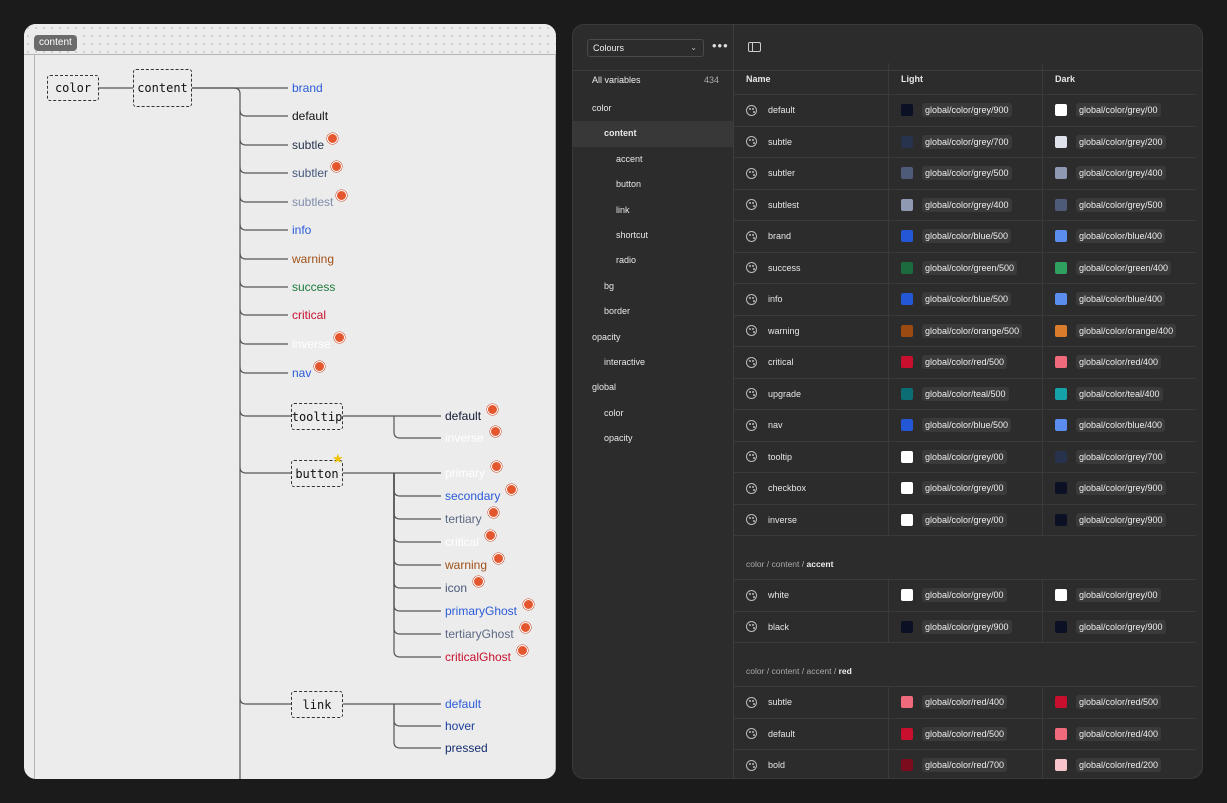 This screenshot has height=803, width=1227. I want to click on variable-name-cell: subtlest, so click(811, 205).